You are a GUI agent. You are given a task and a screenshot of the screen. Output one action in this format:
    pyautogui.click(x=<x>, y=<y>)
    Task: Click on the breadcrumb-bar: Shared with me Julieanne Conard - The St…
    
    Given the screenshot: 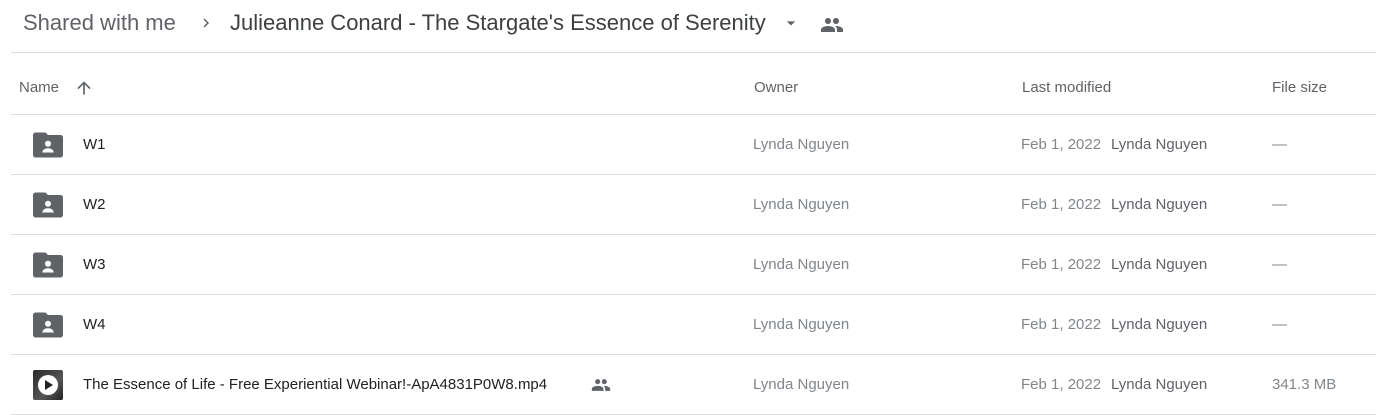 What is the action you would take?
    pyautogui.click(x=693, y=26)
    